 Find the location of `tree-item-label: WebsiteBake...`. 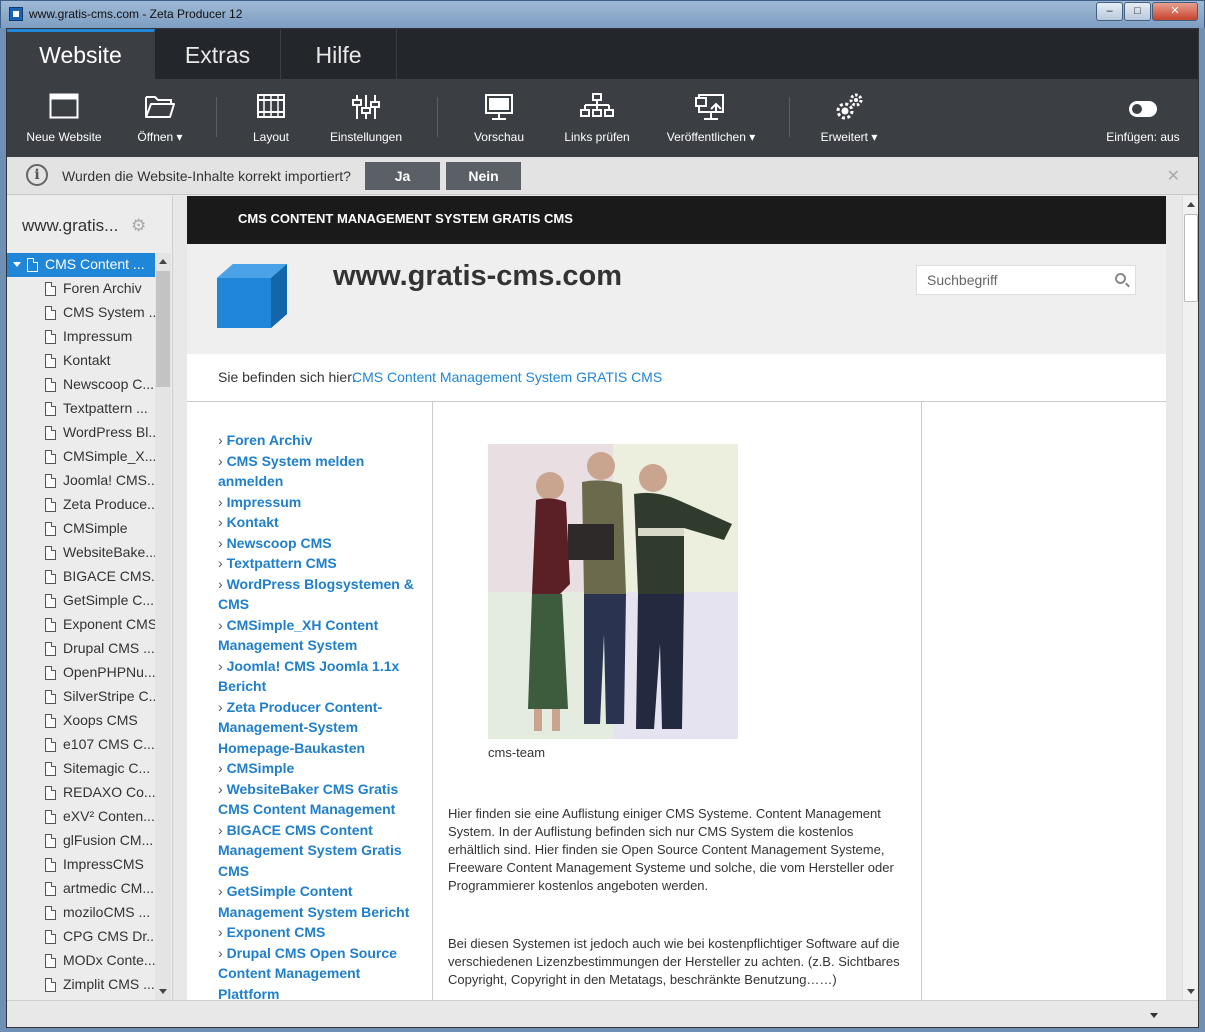

tree-item-label: WebsiteBake... is located at coordinates (109, 552).